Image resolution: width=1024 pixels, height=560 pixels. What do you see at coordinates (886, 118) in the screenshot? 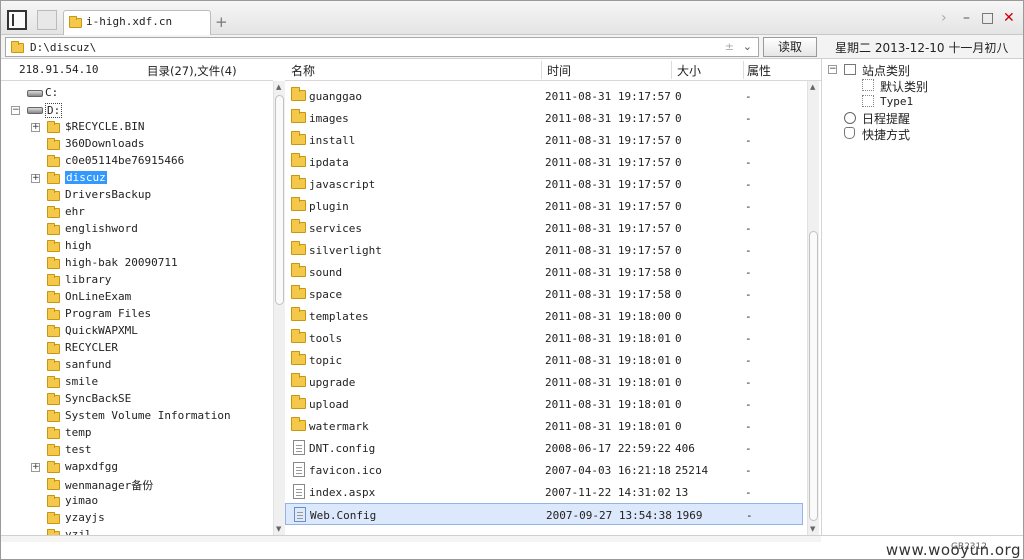
I see `schedule-label: 日程提醒` at bounding box center [886, 118].